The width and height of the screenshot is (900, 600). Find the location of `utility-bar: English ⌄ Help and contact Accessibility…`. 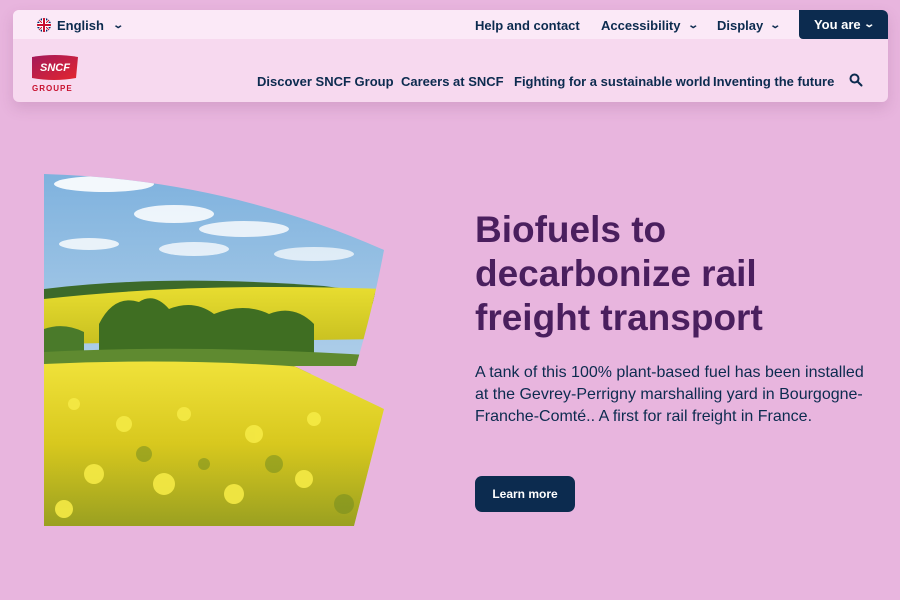

utility-bar: English ⌄ Help and contact Accessibility… is located at coordinates (450, 24).